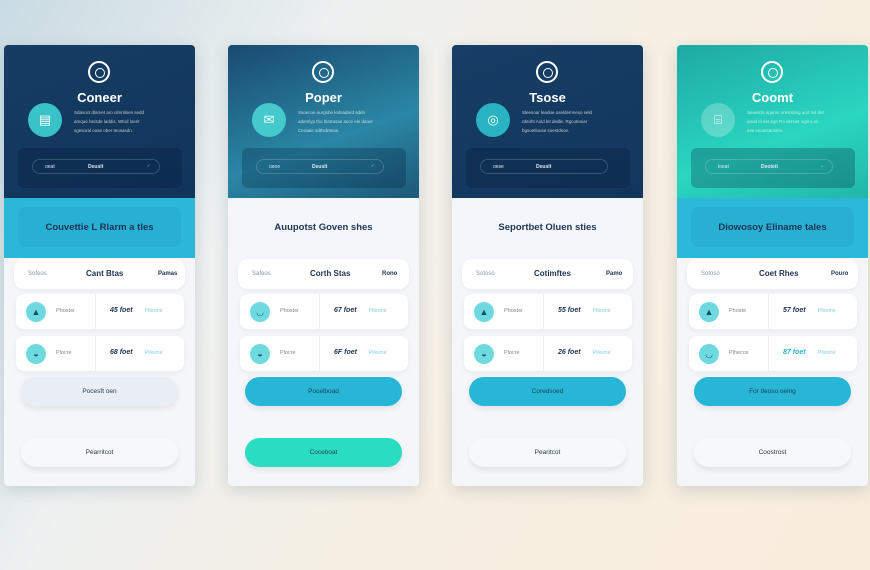 Image resolution: width=870 pixels, height=570 pixels. What do you see at coordinates (96, 166) in the screenshot?
I see `menu-select: oeat Deuslt ✓` at bounding box center [96, 166].